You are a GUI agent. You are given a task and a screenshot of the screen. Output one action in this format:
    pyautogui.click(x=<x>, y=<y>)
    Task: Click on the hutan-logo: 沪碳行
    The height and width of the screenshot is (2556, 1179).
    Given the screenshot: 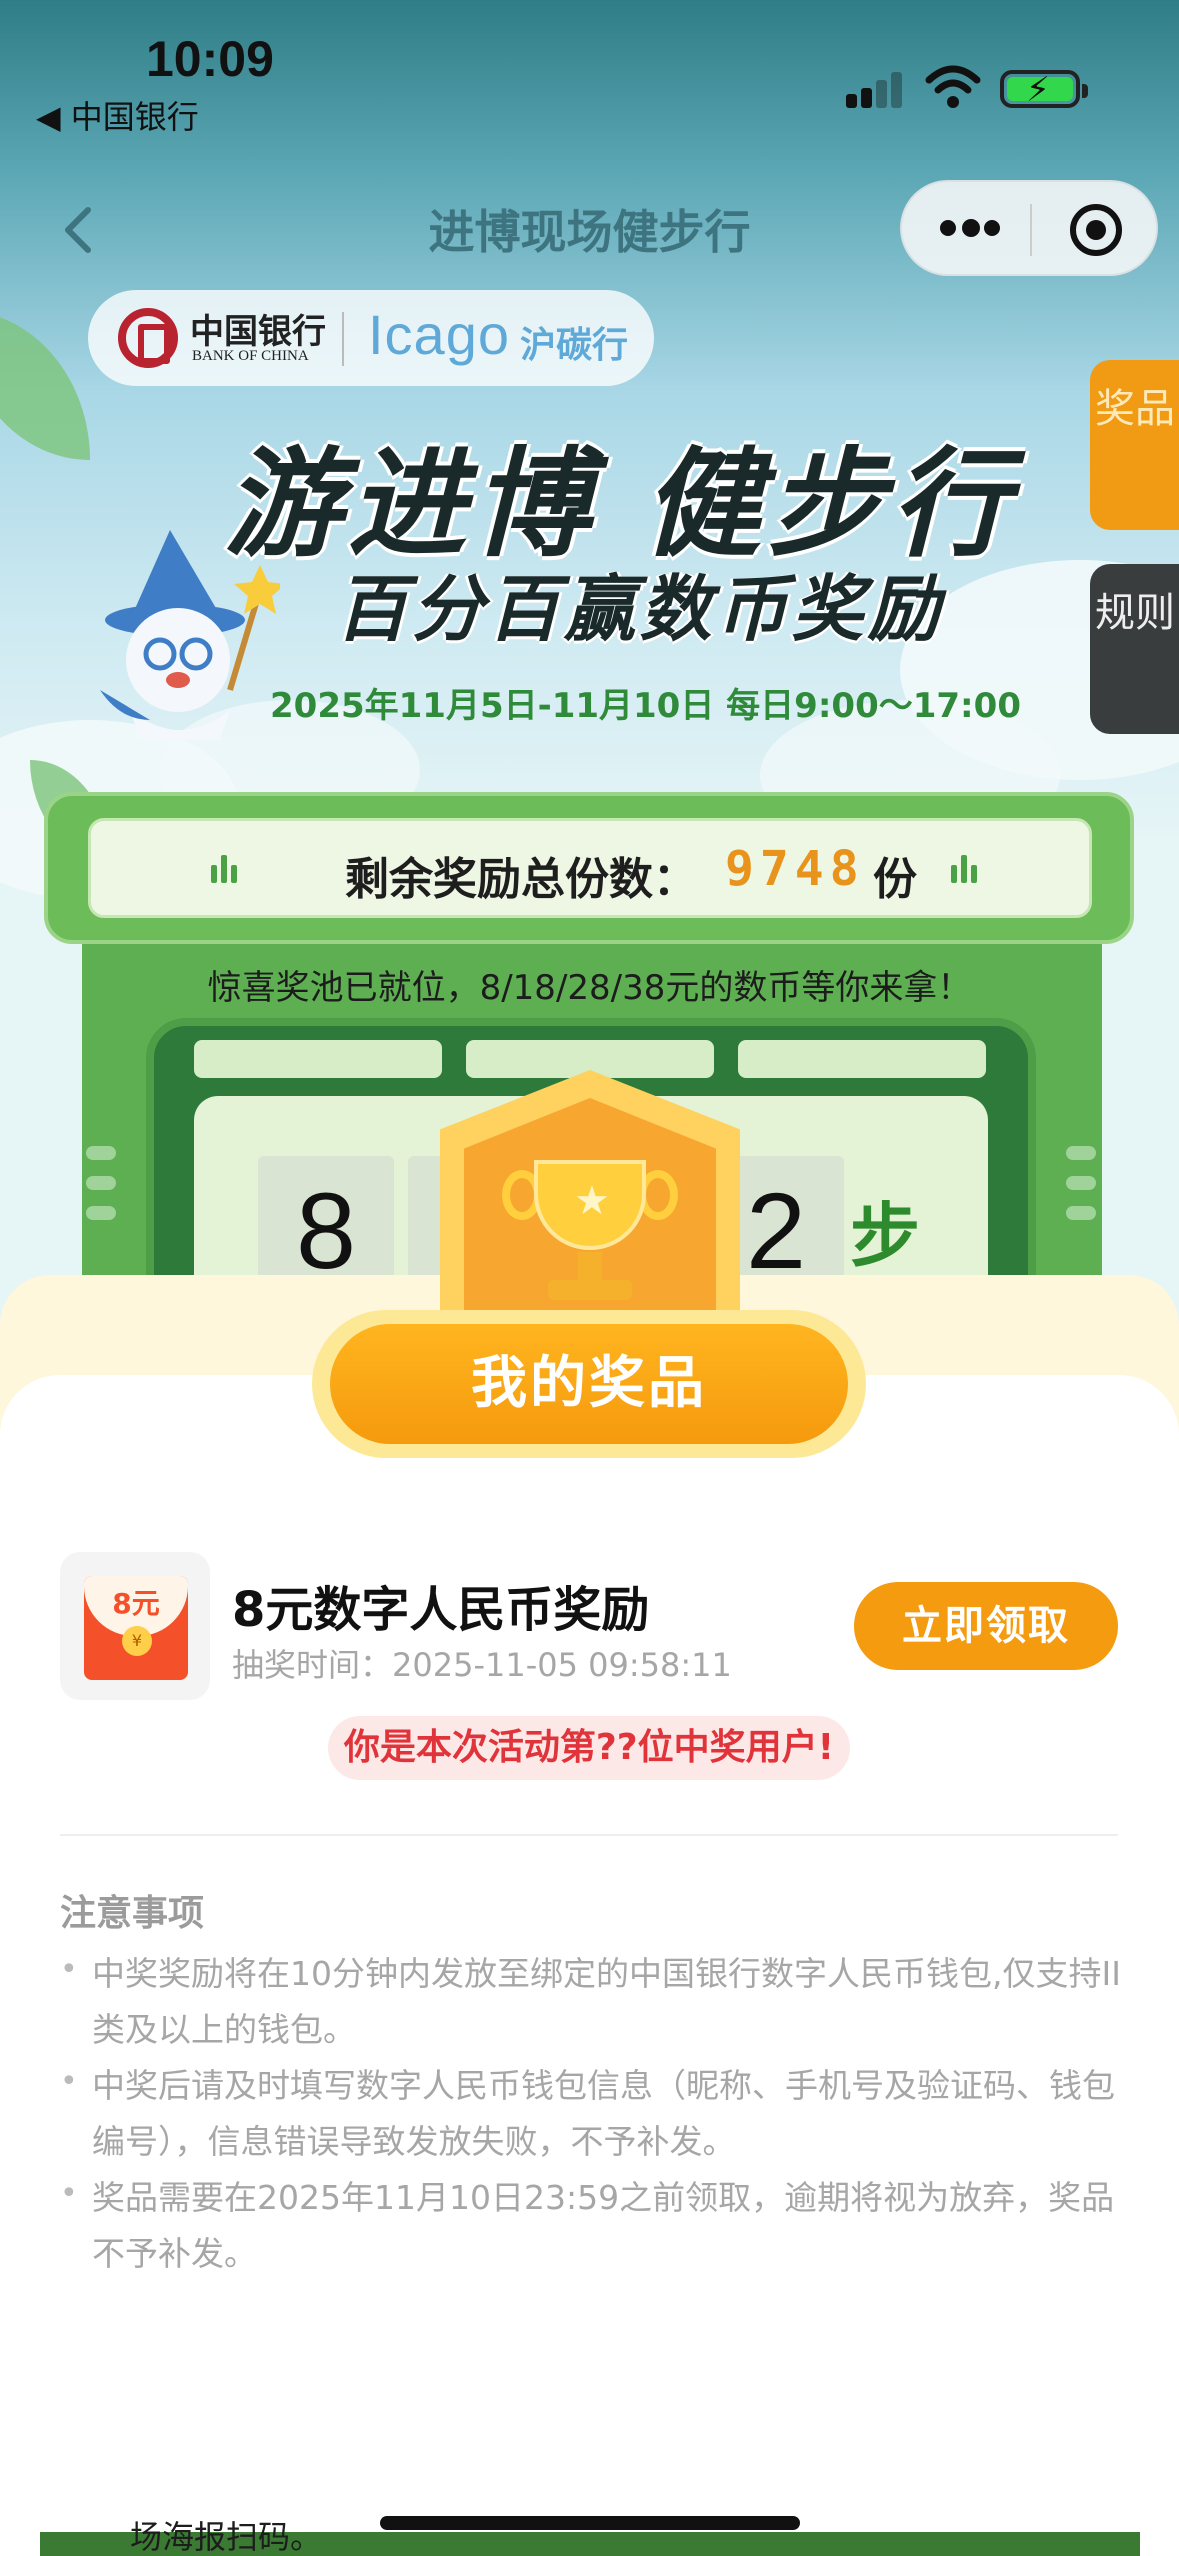 What is the action you would take?
    pyautogui.click(x=574, y=345)
    